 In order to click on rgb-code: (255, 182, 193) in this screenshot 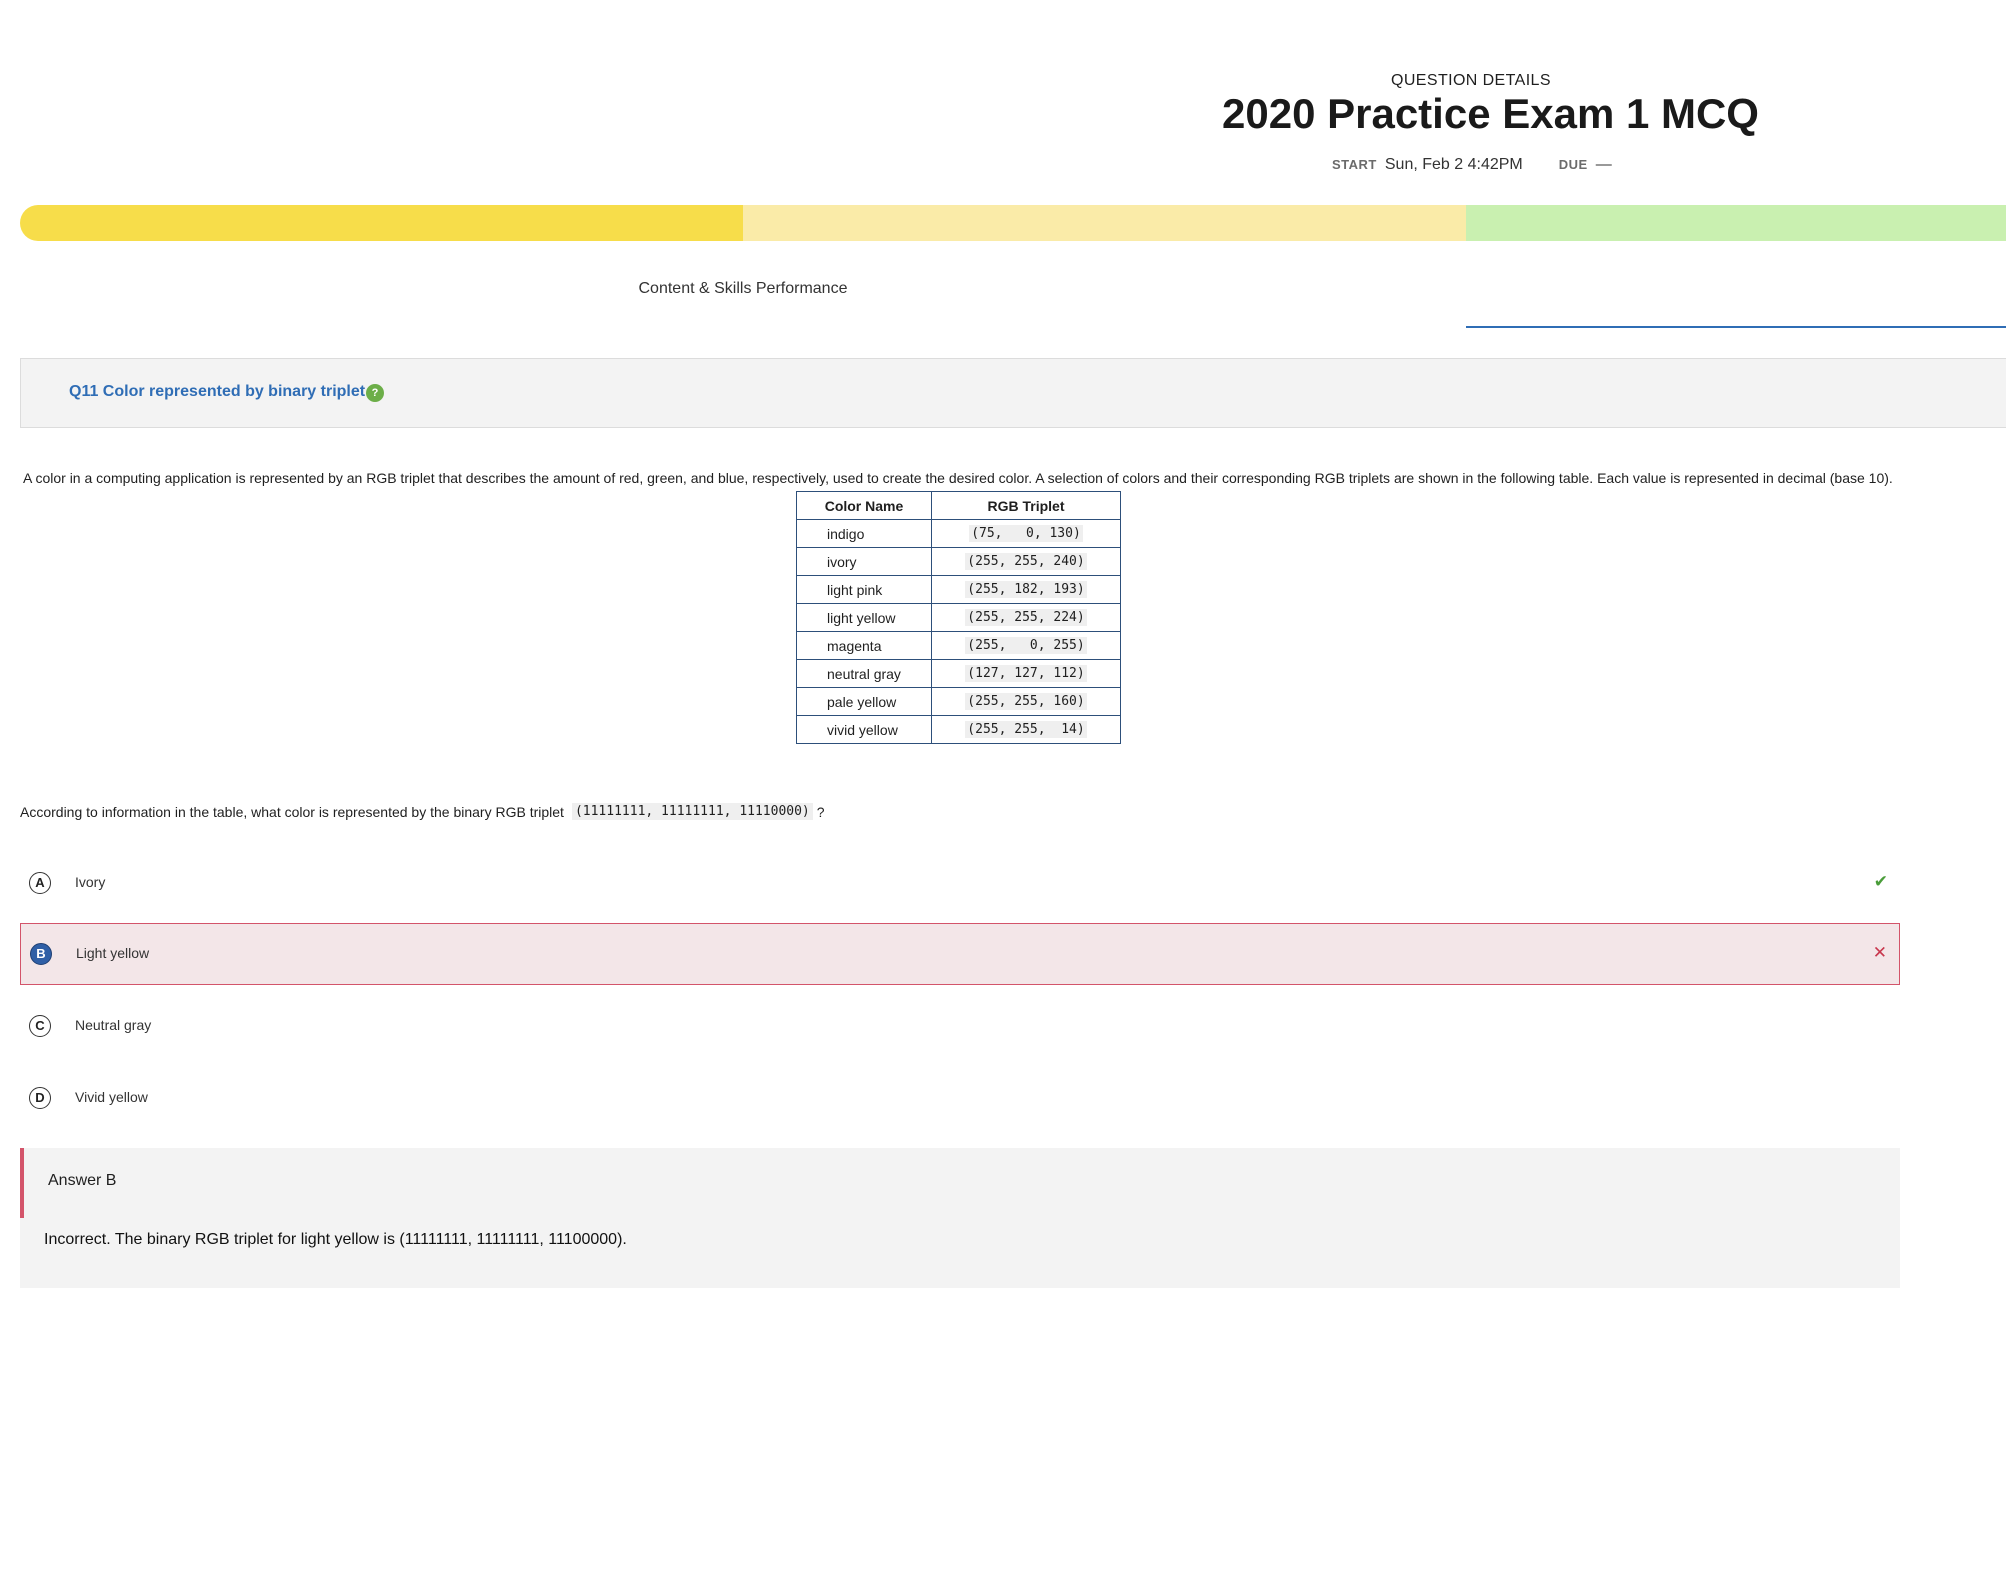, I will do `click(1026, 589)`.